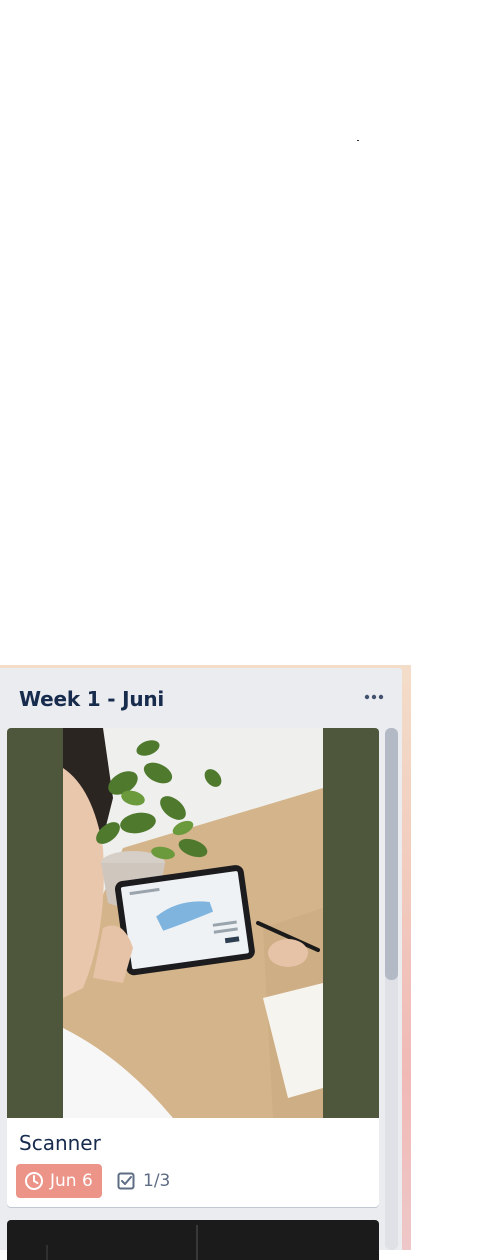 The width and height of the screenshot is (500, 1260). I want to click on list-menu-button, so click(374, 697).